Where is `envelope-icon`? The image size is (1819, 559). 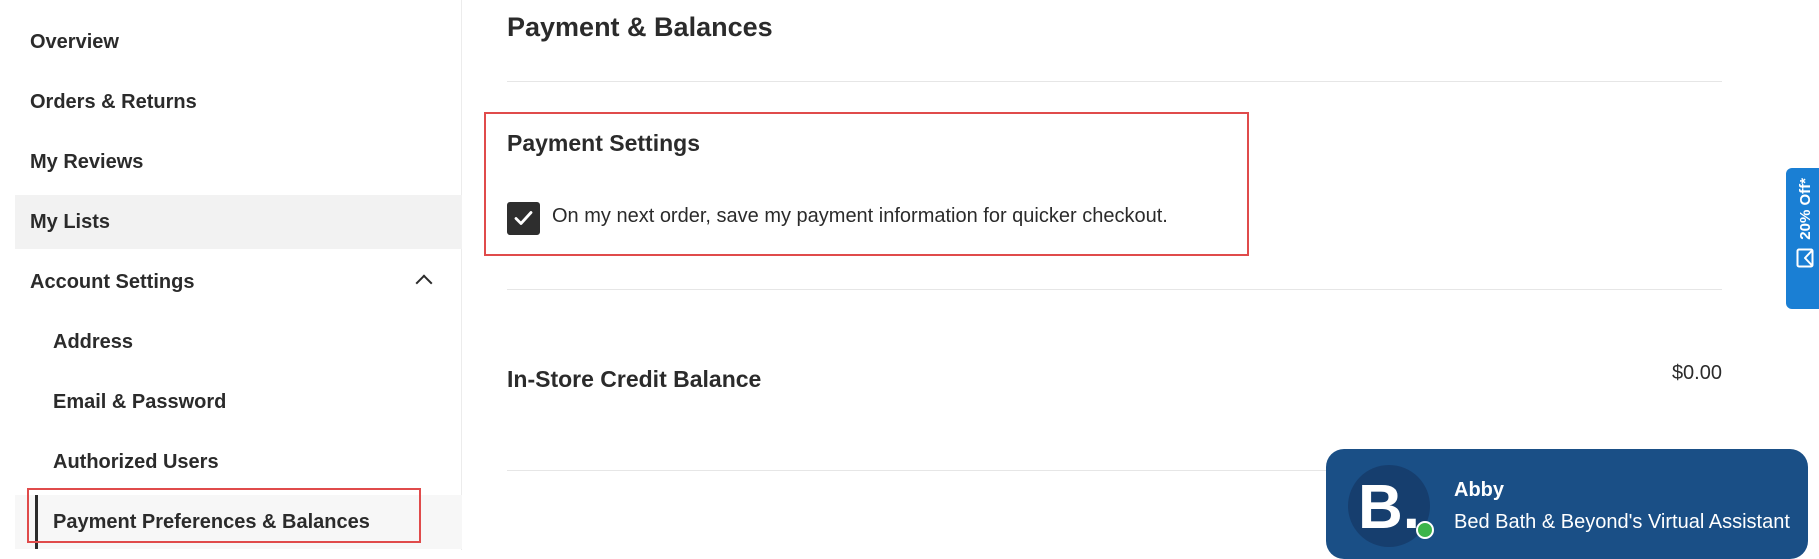 envelope-icon is located at coordinates (1805, 258).